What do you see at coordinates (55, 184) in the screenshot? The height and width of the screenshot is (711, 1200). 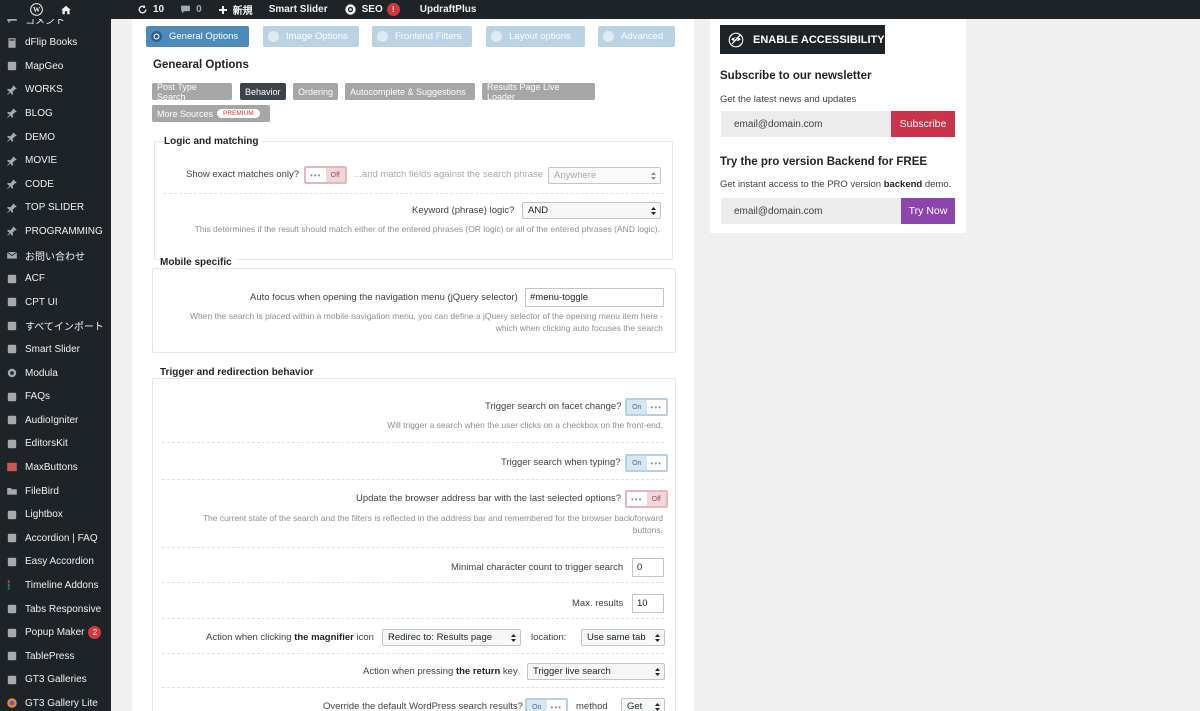 I see `sidebar-item-7: CODE` at bounding box center [55, 184].